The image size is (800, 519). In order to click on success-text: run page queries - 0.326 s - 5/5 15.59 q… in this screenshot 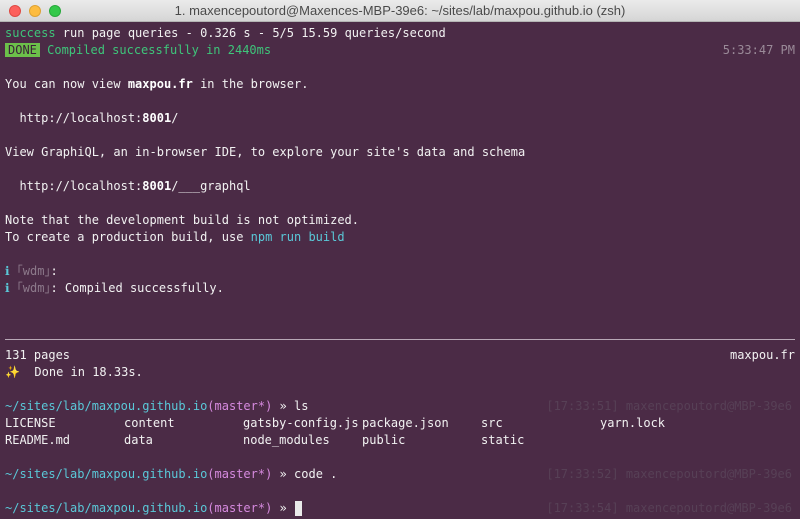, I will do `click(250, 33)`.